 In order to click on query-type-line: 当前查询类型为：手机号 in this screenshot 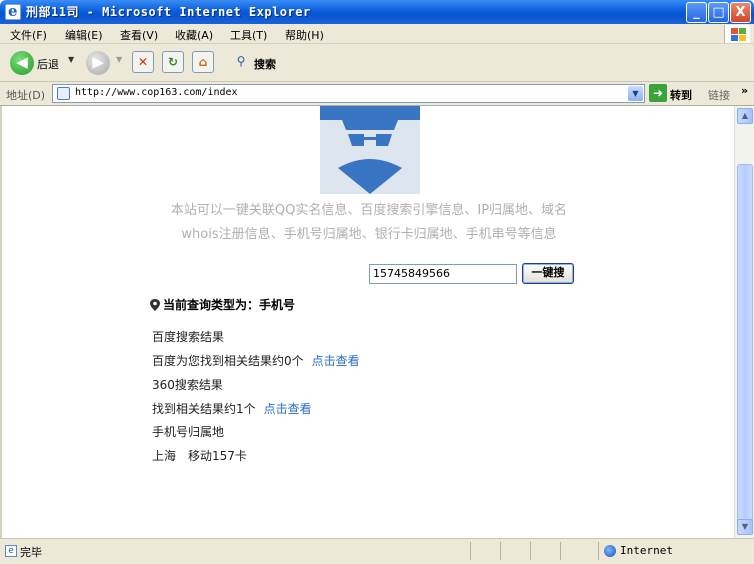, I will do `click(222, 304)`.